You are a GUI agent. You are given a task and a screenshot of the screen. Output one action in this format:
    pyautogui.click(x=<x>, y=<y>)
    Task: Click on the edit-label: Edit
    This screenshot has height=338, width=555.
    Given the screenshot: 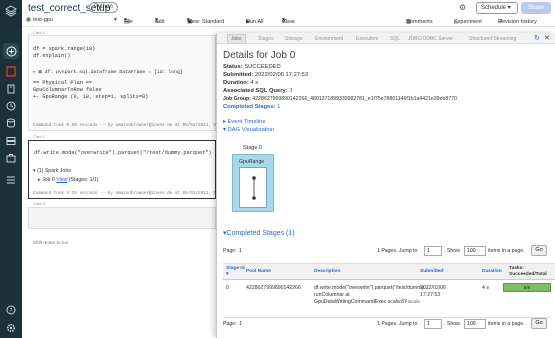 What is the action you would take?
    pyautogui.click(x=160, y=22)
    